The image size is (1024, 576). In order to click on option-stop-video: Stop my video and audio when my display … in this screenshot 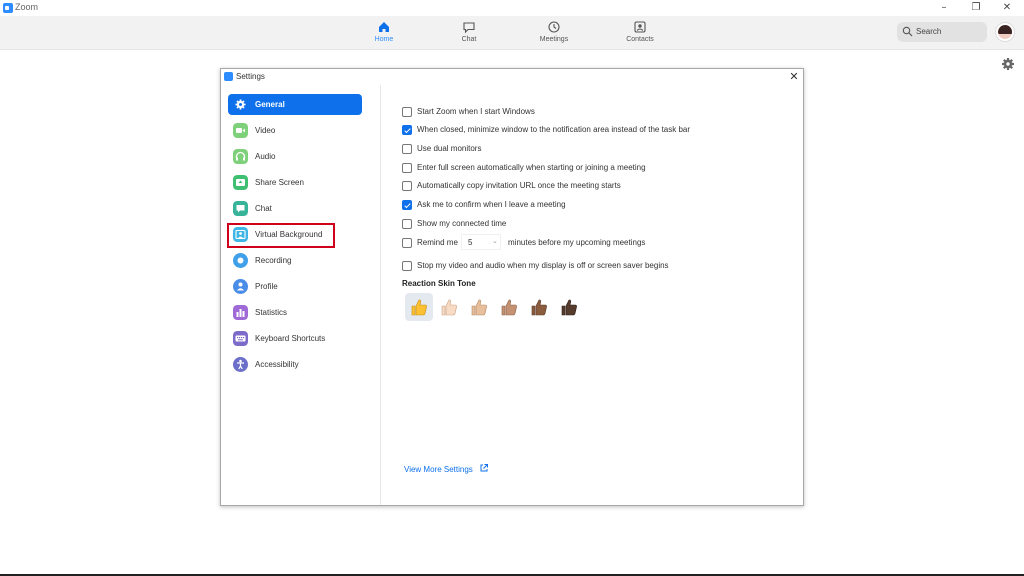, I will do `click(597, 266)`.